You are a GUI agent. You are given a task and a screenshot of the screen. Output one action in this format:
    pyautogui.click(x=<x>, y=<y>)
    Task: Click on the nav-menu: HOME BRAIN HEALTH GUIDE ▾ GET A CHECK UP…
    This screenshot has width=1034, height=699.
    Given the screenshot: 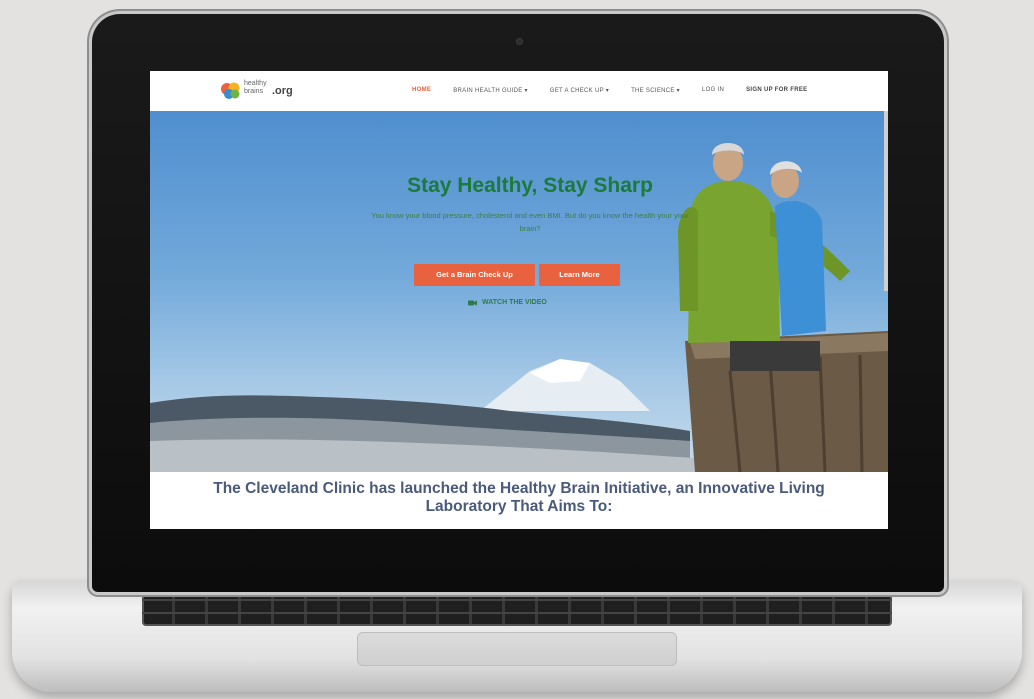 What is the action you would take?
    pyautogui.click(x=610, y=90)
    